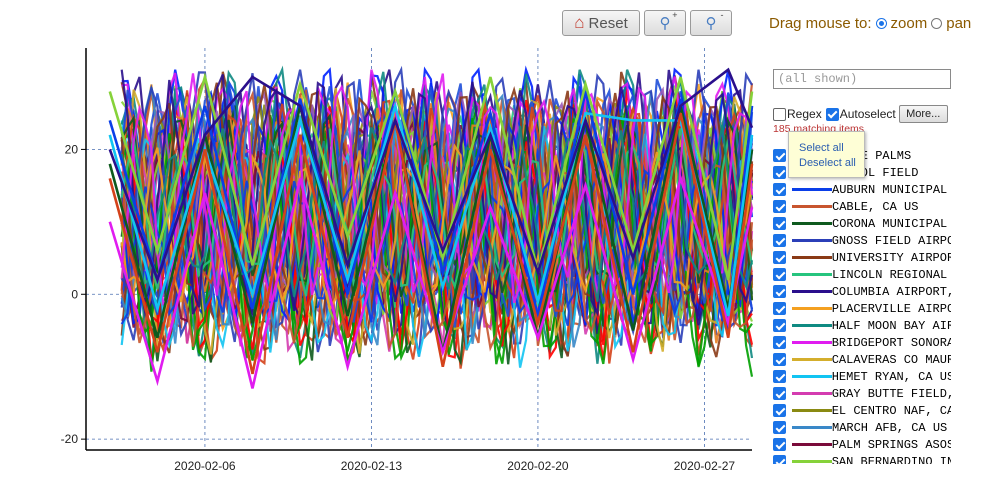 The height and width of the screenshot is (480, 997). I want to click on legend-item: BRIDGEPORT SONORA, so click(862, 342).